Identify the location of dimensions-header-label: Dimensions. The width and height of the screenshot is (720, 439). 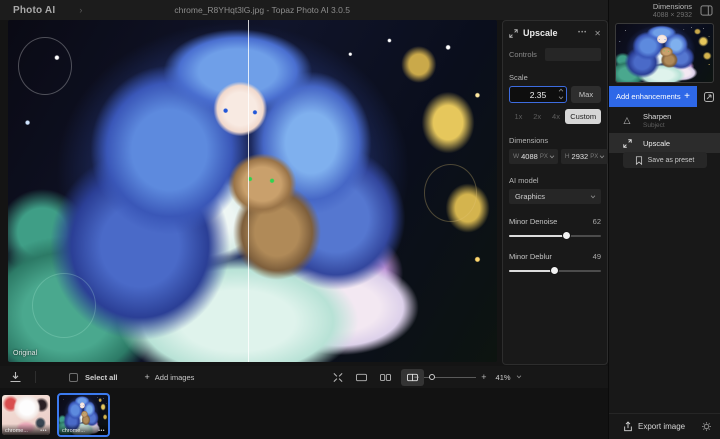
(672, 6).